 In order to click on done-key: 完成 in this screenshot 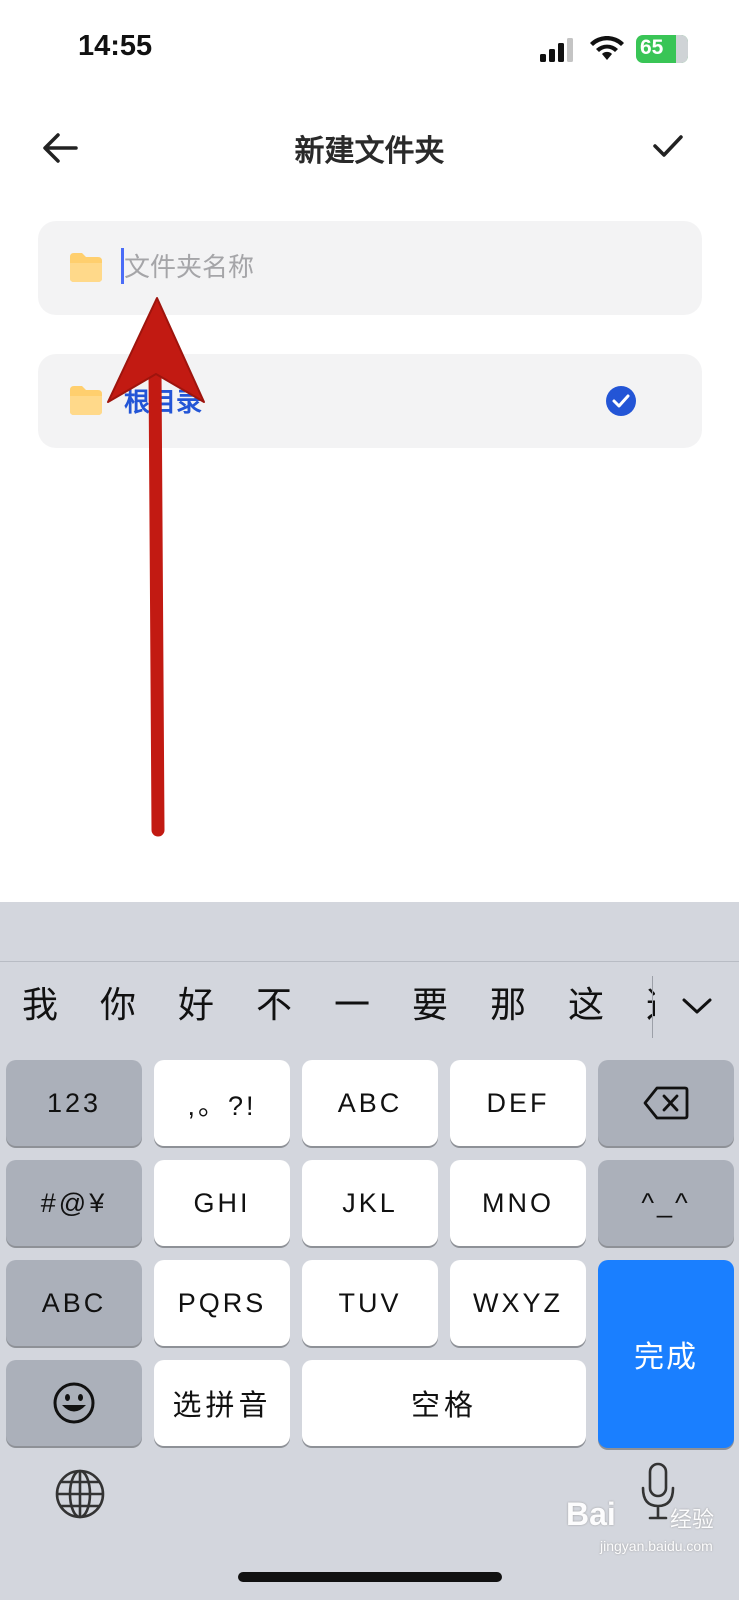, I will do `click(666, 1354)`.